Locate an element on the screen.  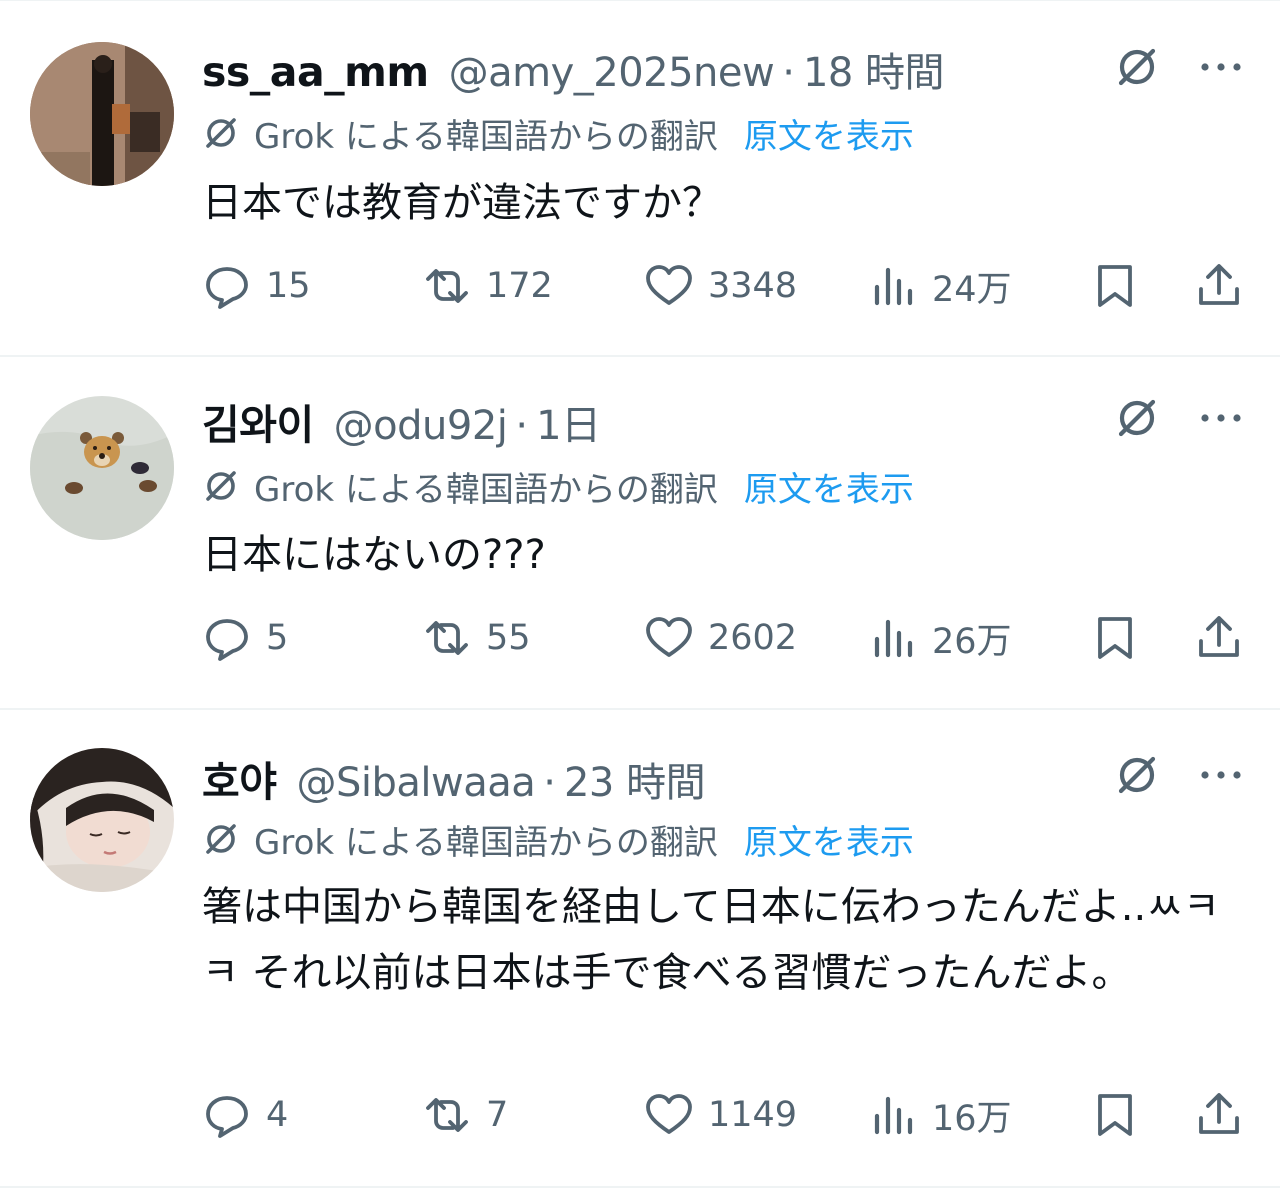
reply-count: 5 is located at coordinates (277, 638).